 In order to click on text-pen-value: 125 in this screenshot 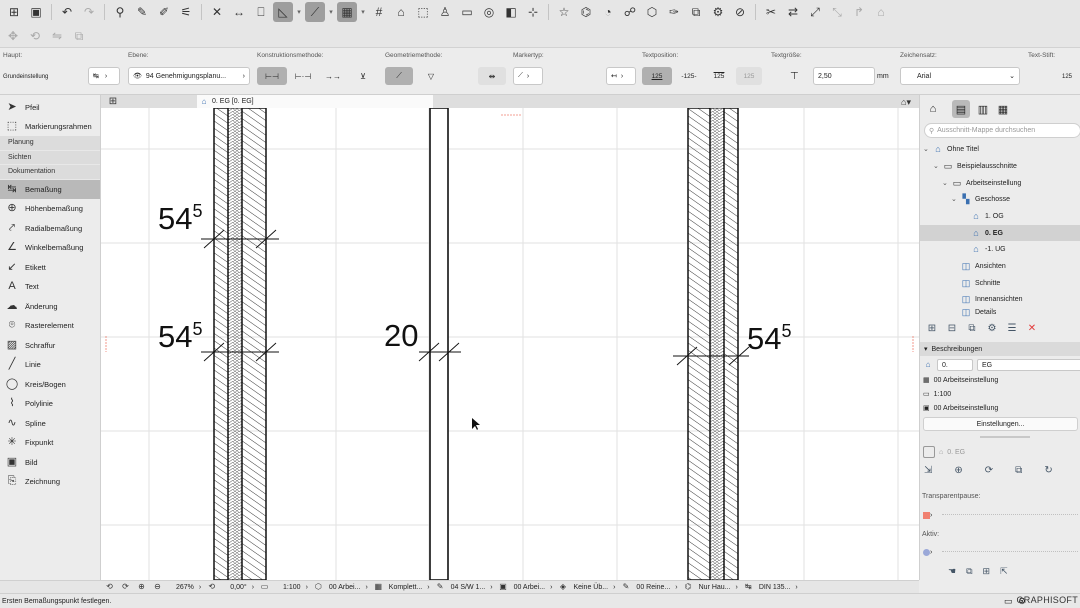, I will do `click(1067, 76)`.